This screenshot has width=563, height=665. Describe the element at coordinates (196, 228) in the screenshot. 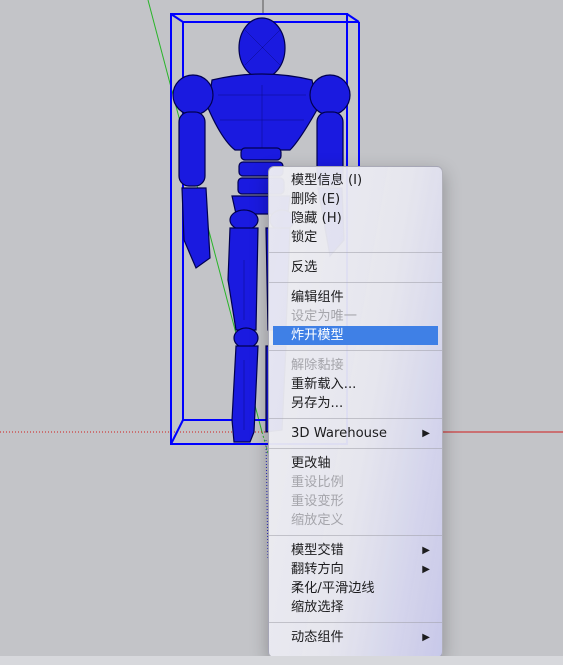

I see `mannequin-left-forearm` at that location.